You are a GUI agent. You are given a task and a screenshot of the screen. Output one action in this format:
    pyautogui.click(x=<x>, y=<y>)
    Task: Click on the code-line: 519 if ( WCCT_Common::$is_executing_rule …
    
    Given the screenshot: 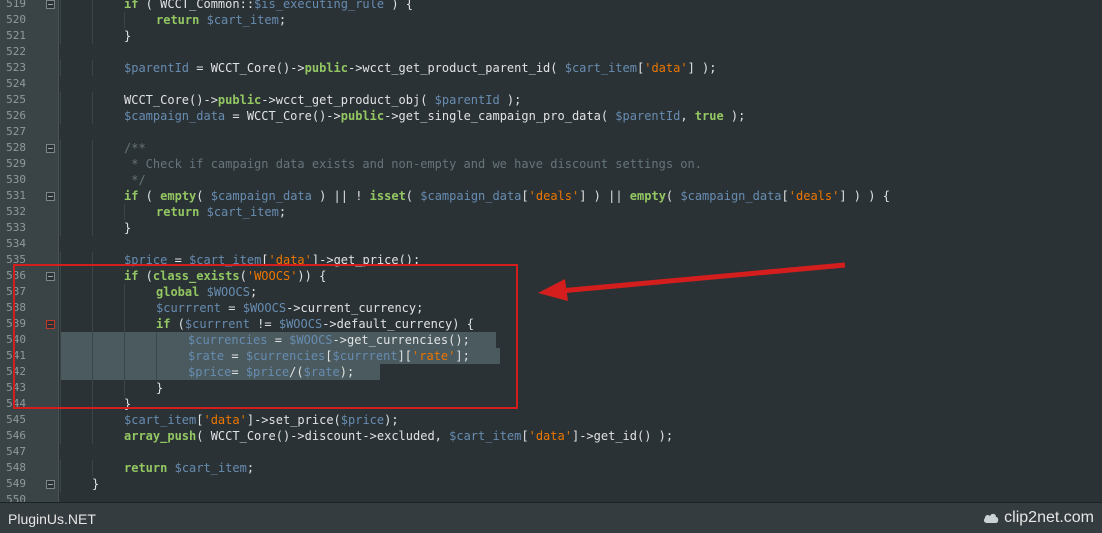 What is the action you would take?
    pyautogui.click(x=551, y=6)
    